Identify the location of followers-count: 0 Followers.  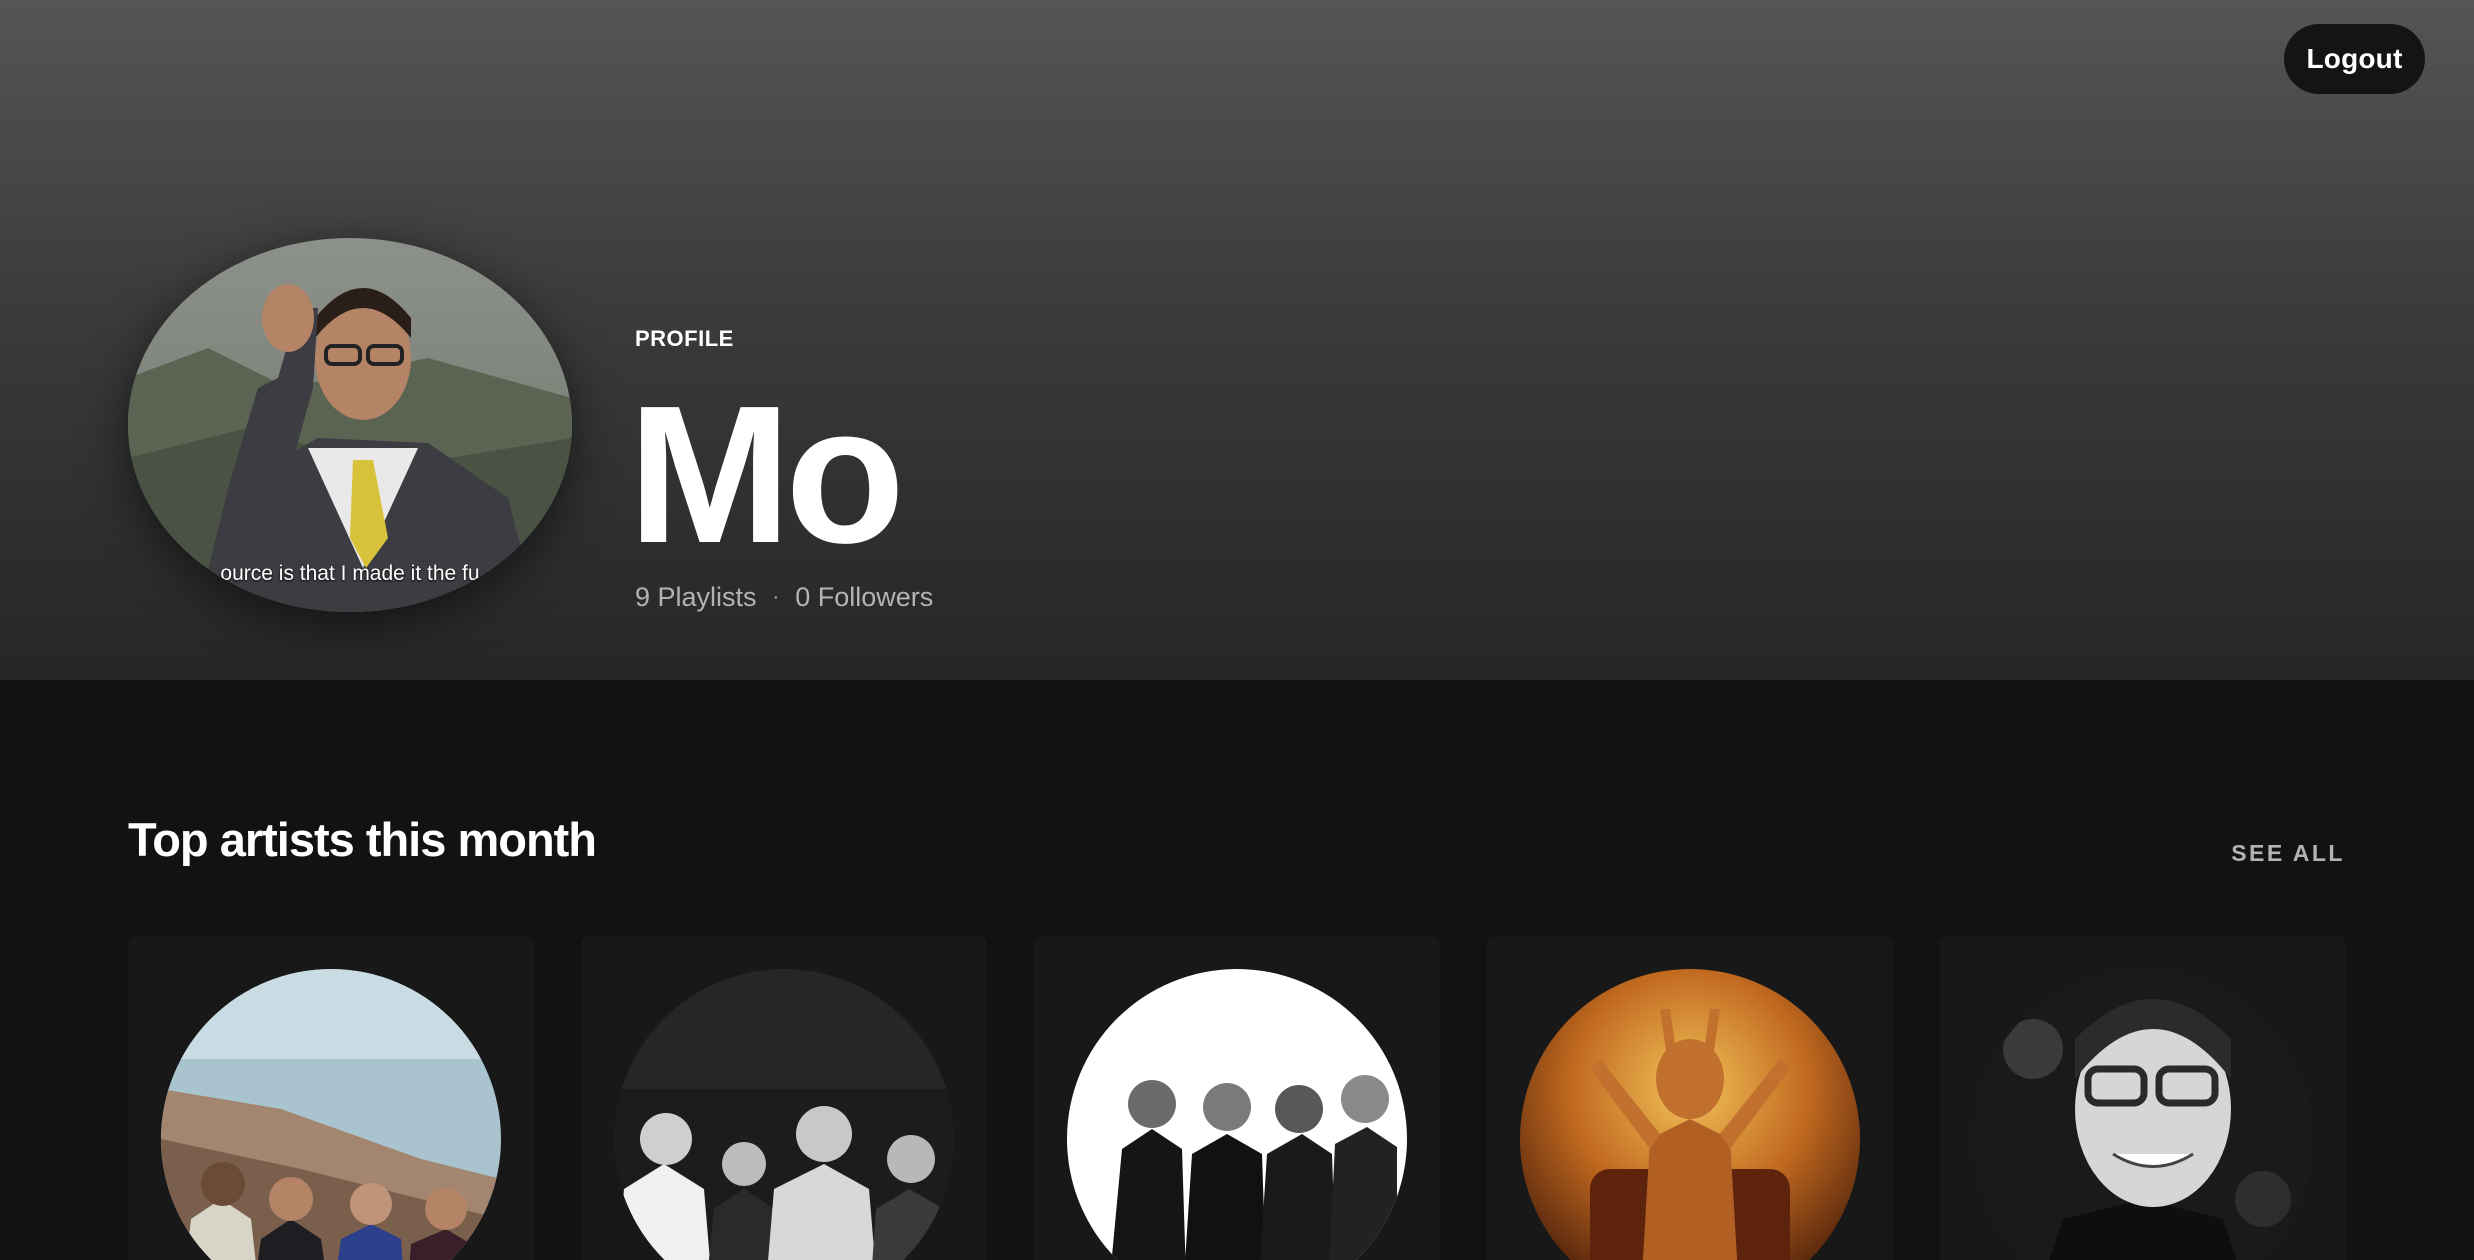
(864, 597).